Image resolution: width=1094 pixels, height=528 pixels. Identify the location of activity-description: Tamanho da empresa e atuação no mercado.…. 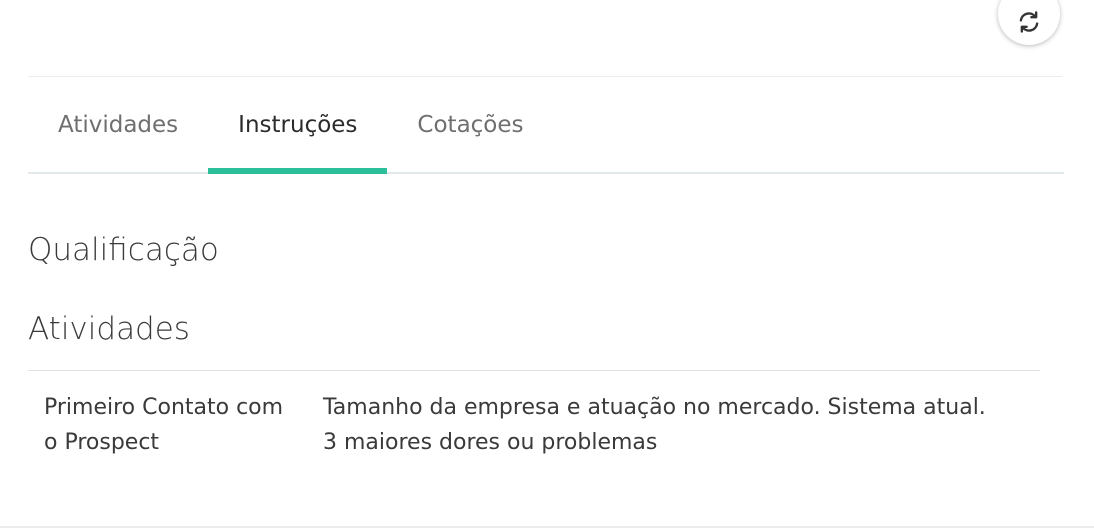
(654, 425).